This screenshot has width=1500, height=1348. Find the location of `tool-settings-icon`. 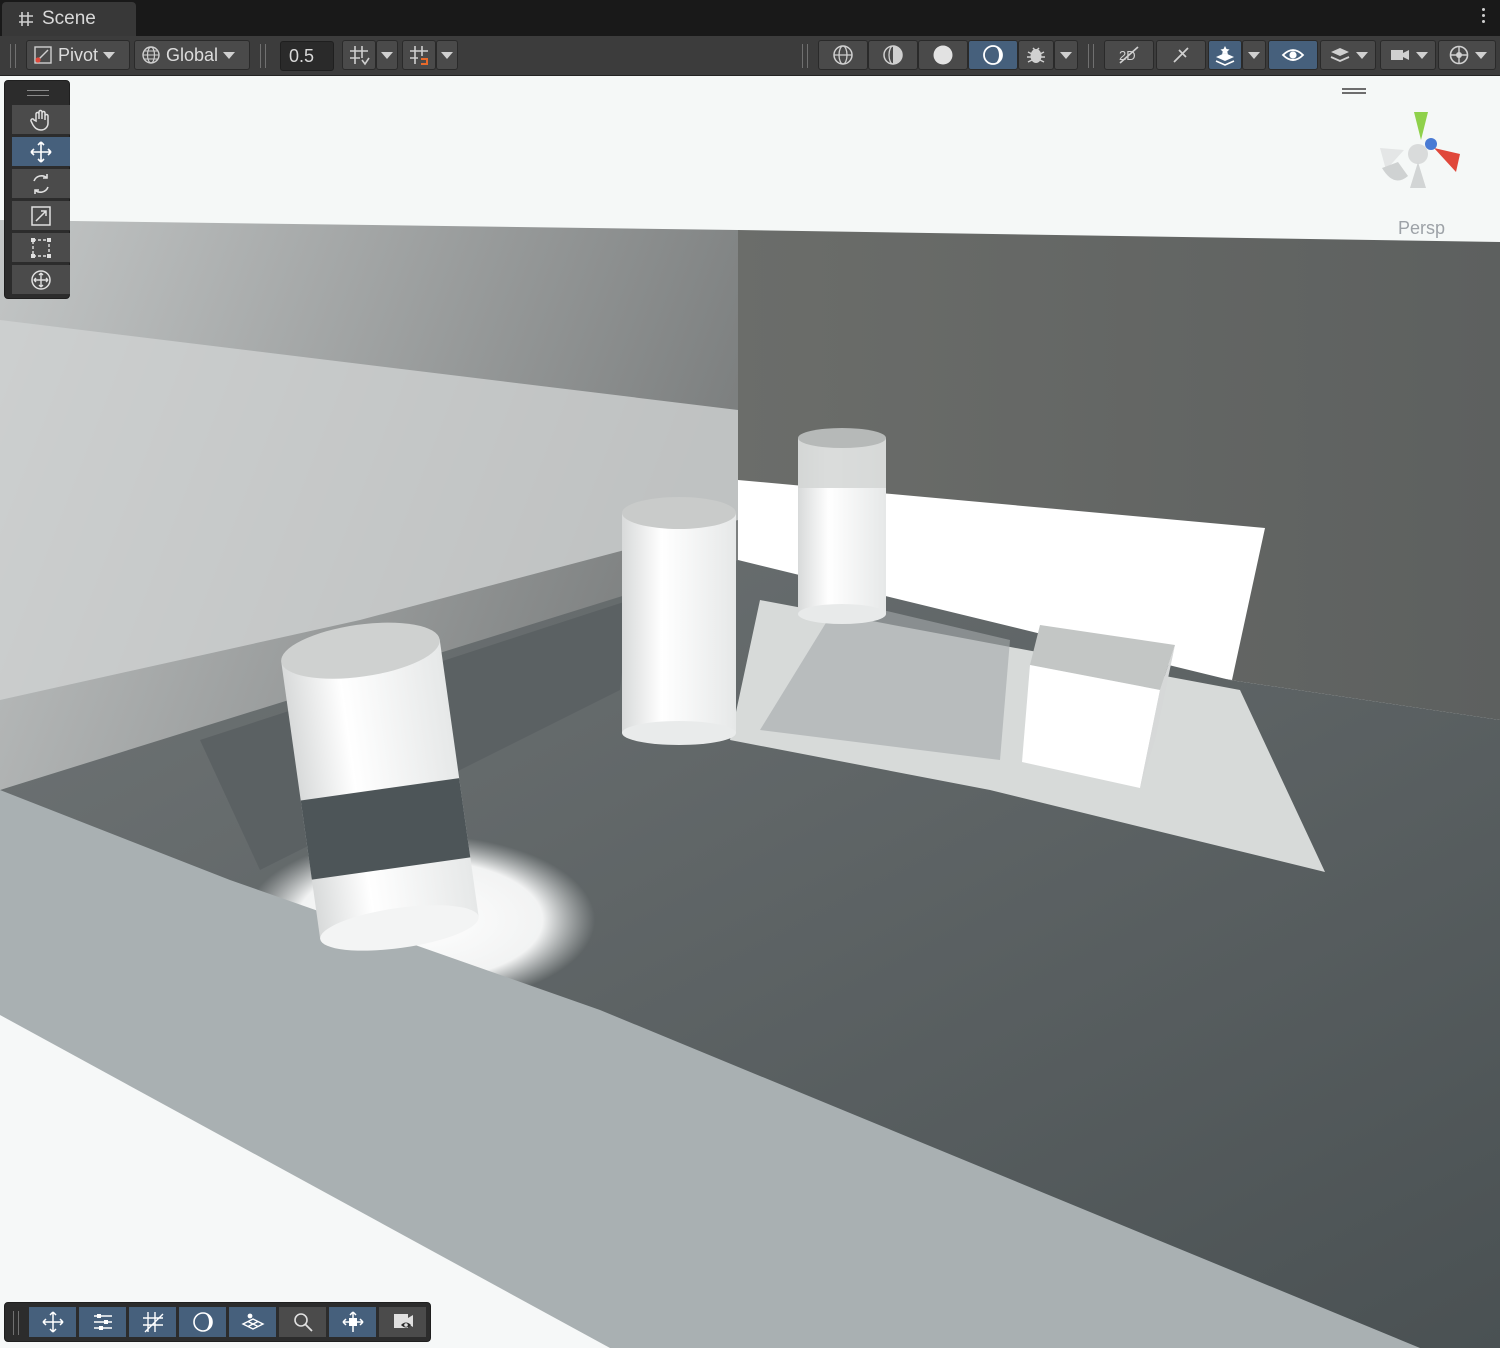

tool-settings-icon is located at coordinates (53, 1322).